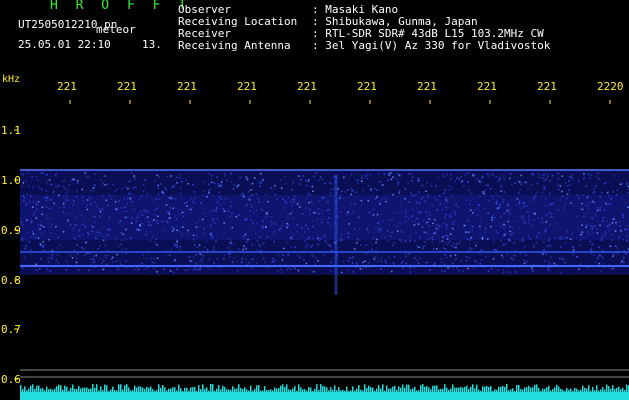  I want to click on noise-floor-bar, so click(324, 396).